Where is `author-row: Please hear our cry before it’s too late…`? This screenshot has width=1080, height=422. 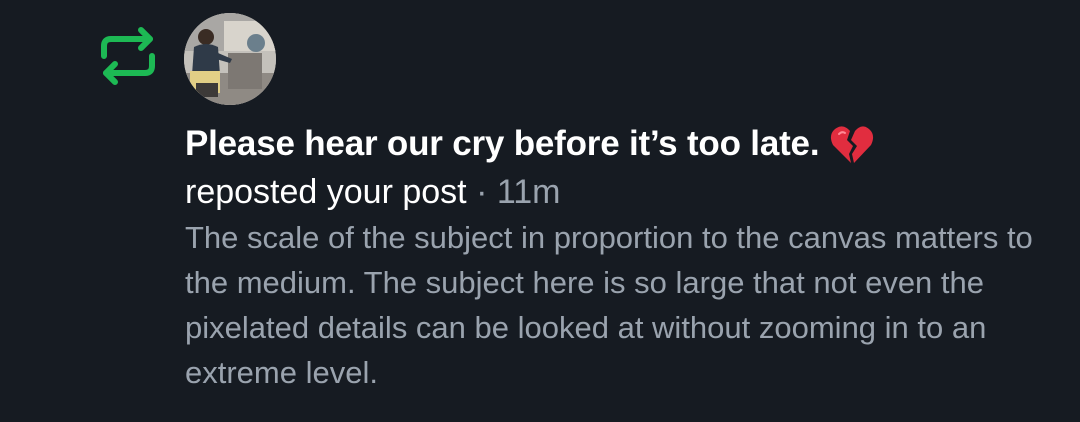
author-row: Please hear our cry before it’s too late… is located at coordinates (625, 144).